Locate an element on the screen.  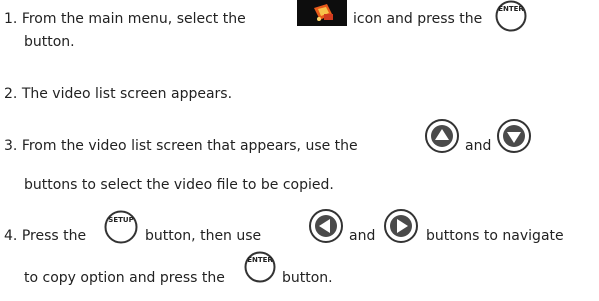
step-text: to copy option and press the is located at coordinates (124, 278).